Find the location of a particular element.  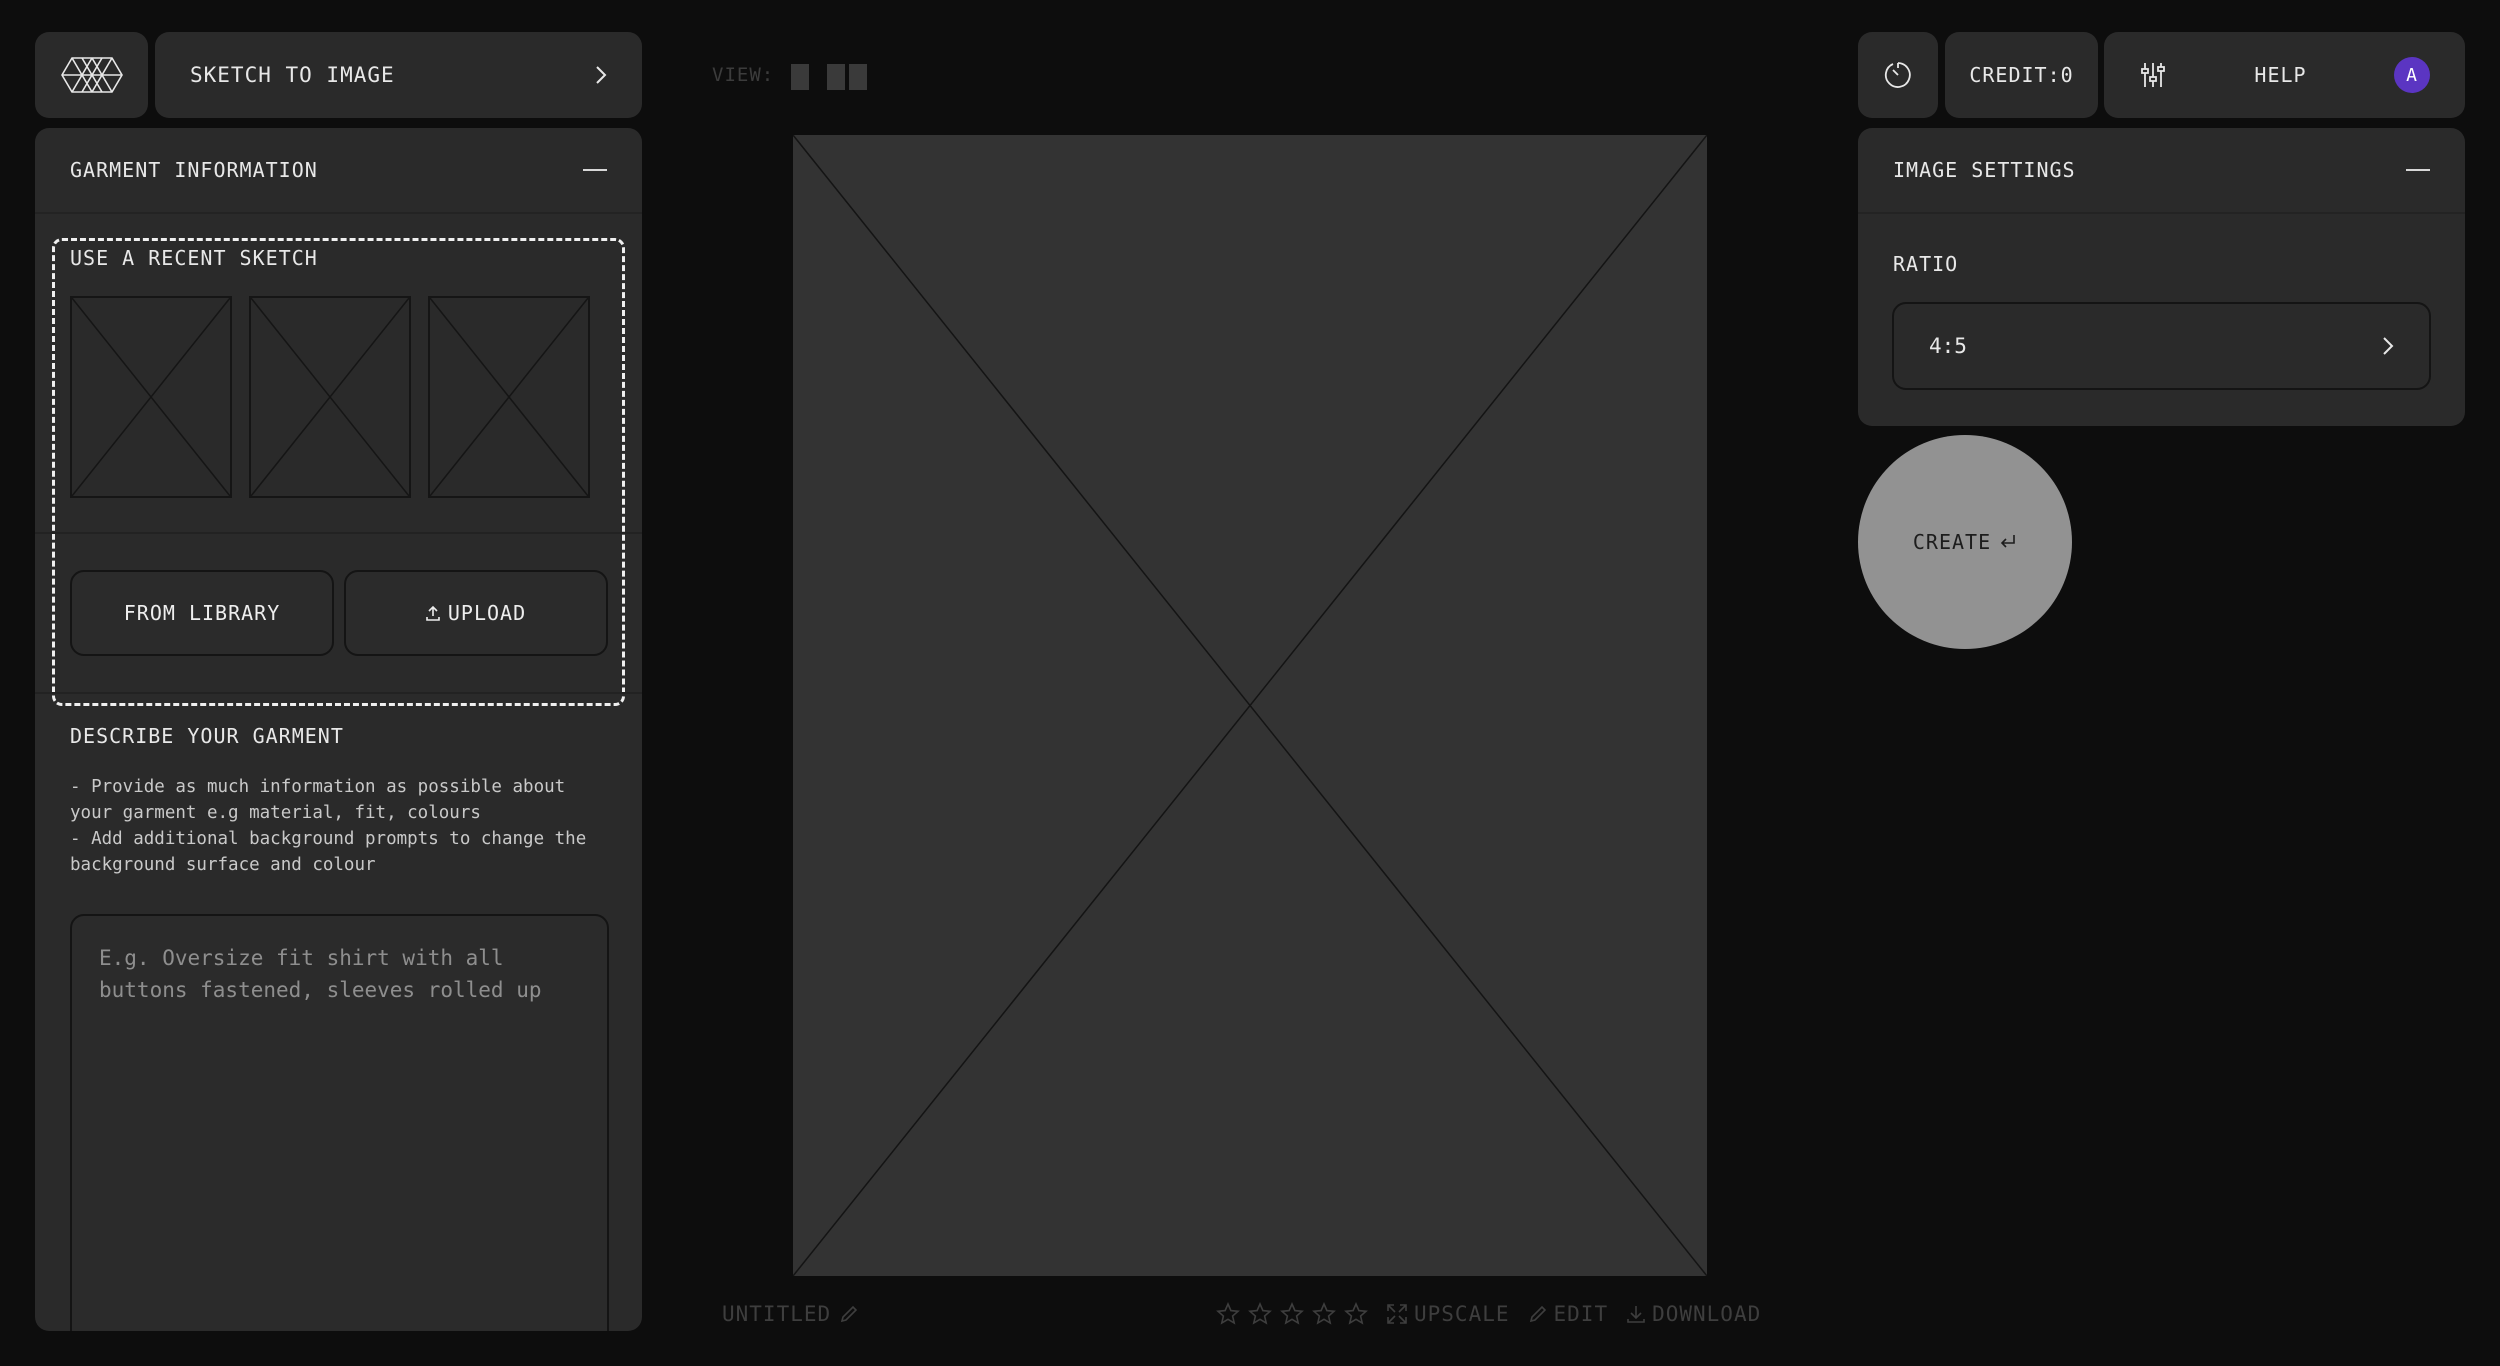

image-title-text: UNTITLED is located at coordinates (777, 1314).